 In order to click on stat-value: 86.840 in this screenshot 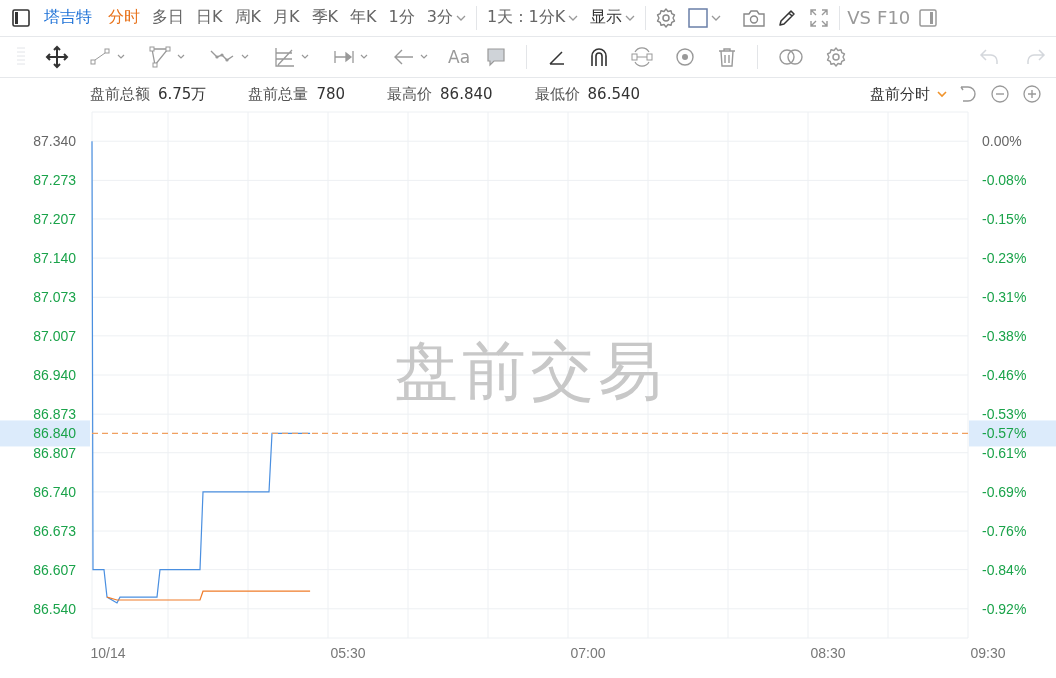, I will do `click(466, 94)`.